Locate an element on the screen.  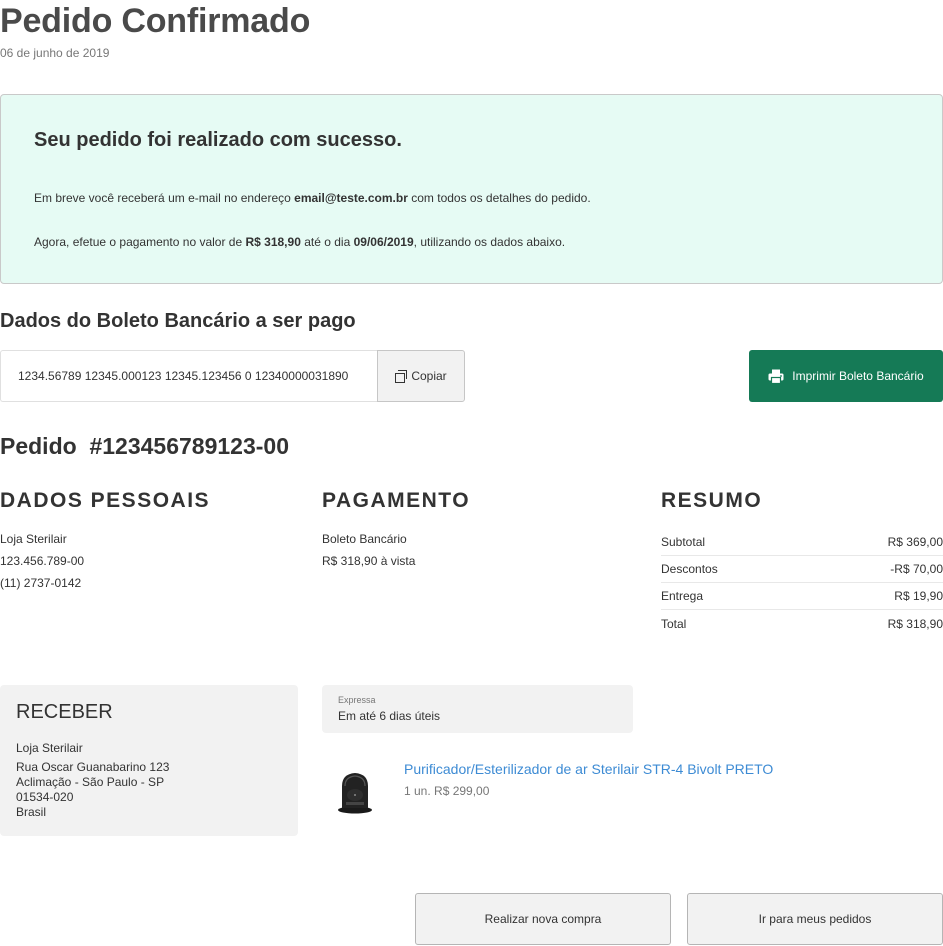
payment-method: Boleto Bancário is located at coordinates (364, 539).